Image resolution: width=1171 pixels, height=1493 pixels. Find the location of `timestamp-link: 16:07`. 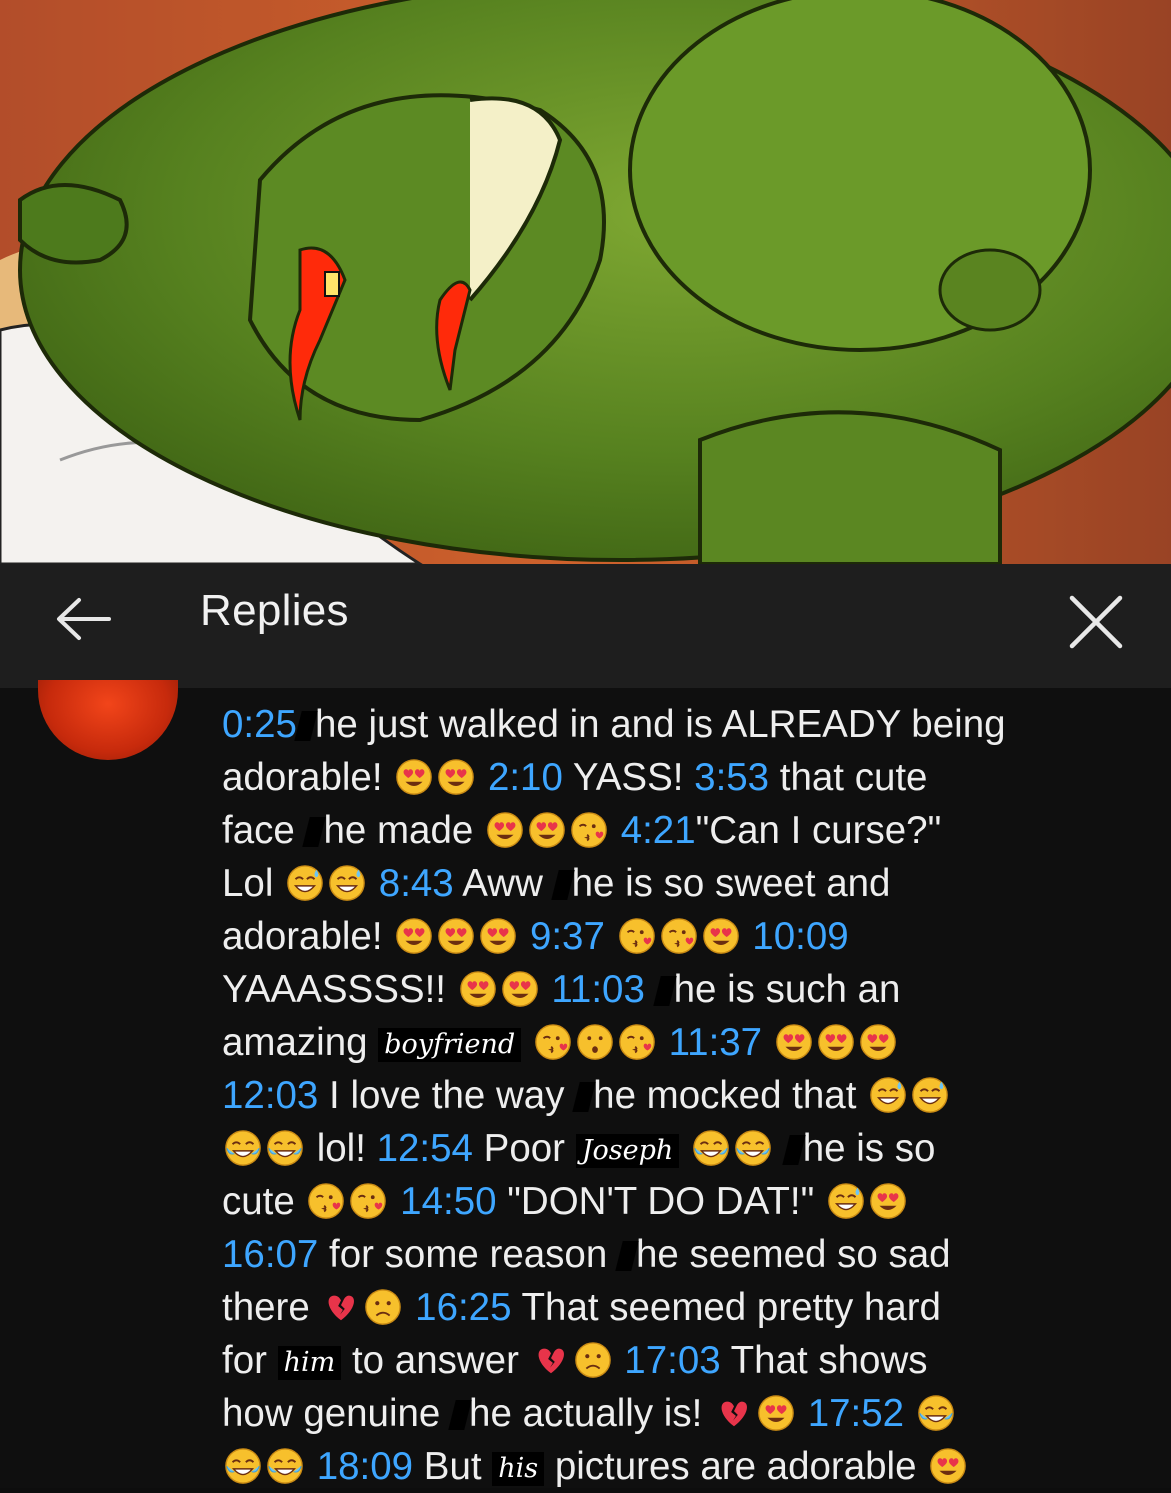

timestamp-link: 16:07 is located at coordinates (270, 1254).